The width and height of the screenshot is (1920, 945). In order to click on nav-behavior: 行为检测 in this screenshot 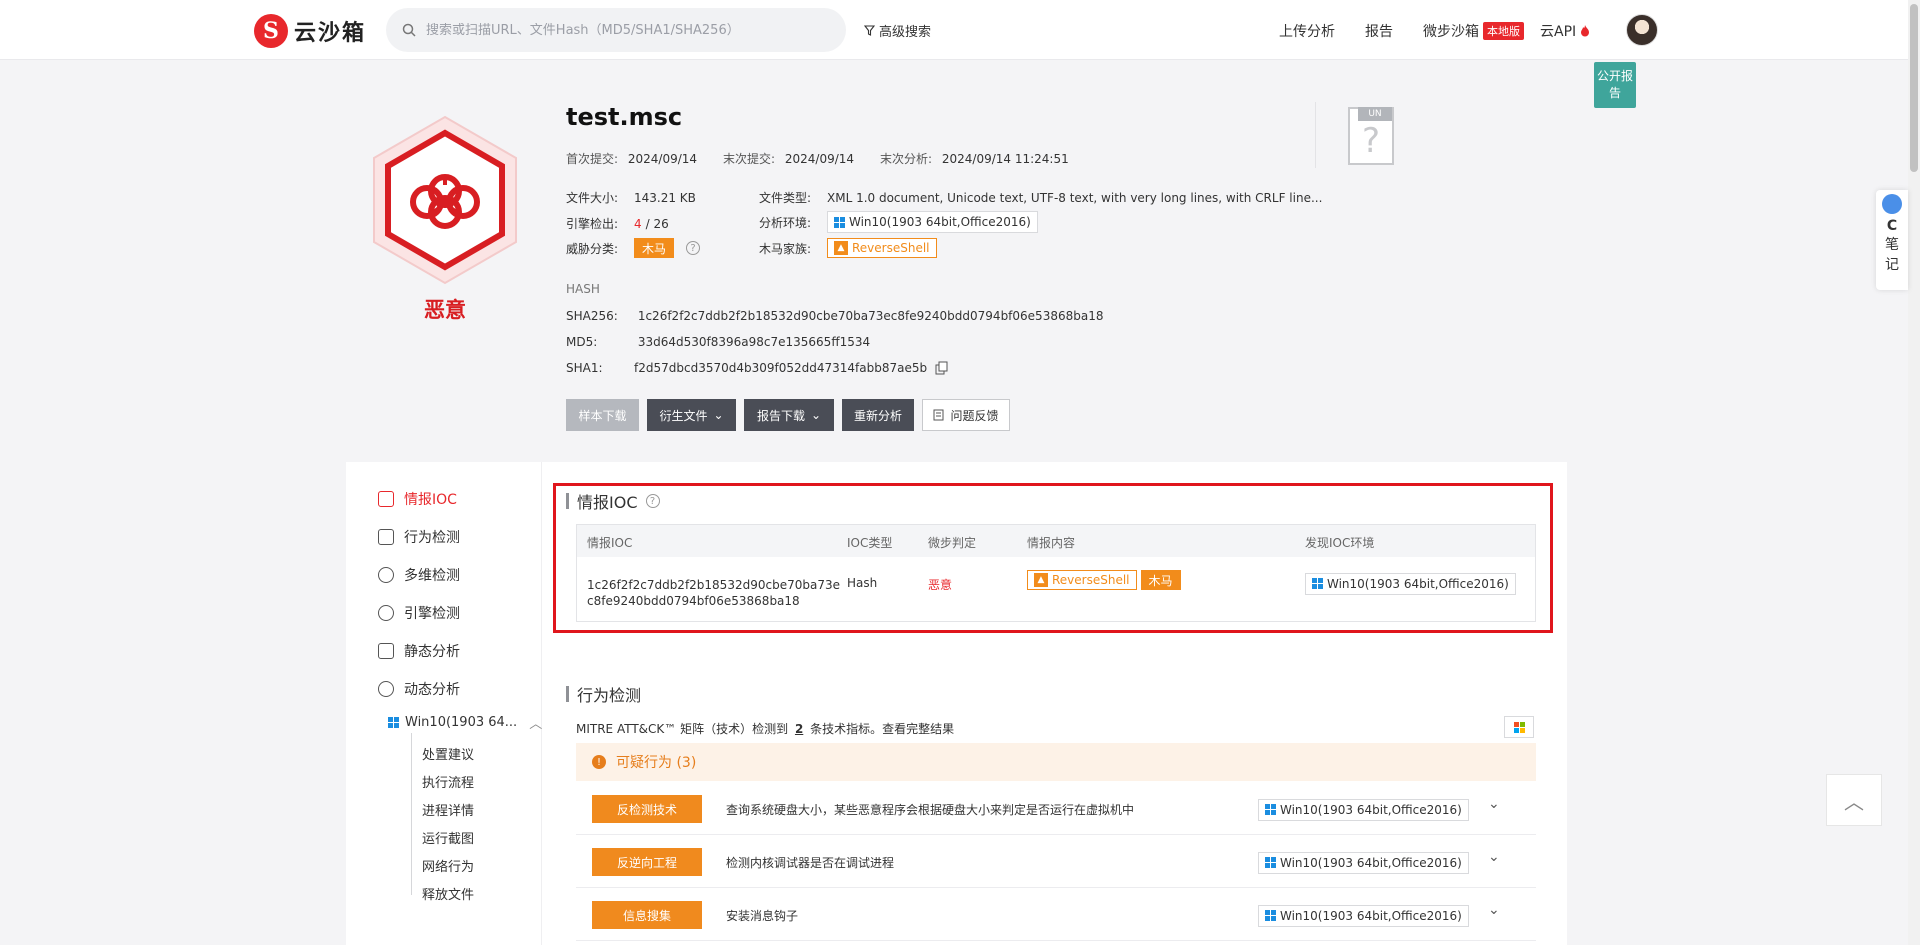, I will do `click(419, 537)`.